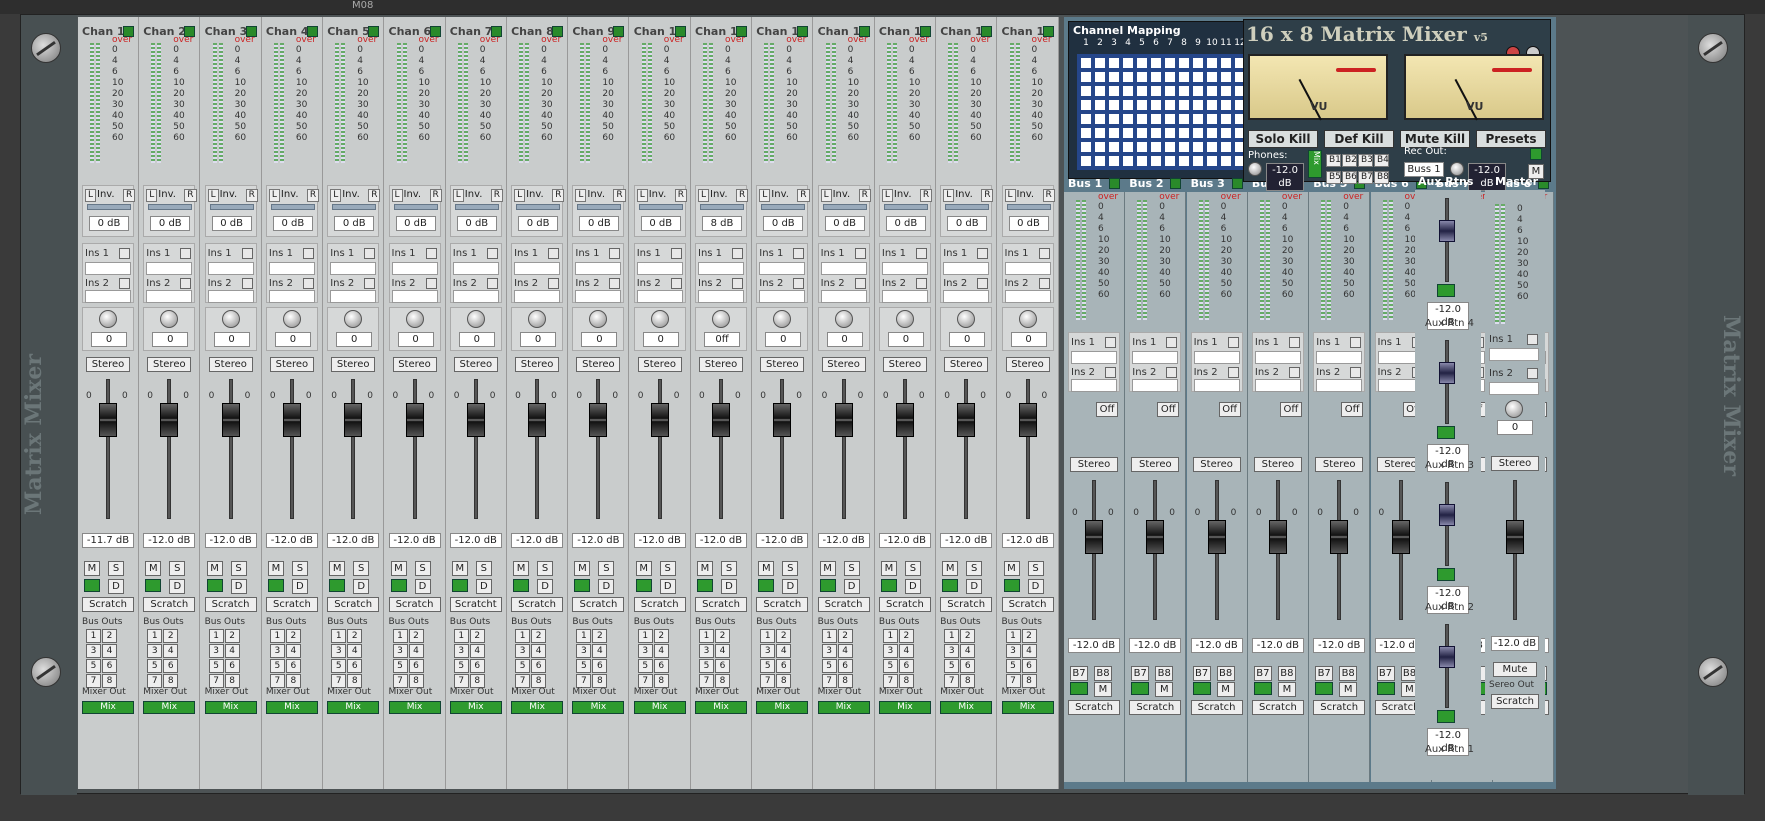  What do you see at coordinates (1349, 177) in the screenshot?
I see `rec-bus-button: B6` at bounding box center [1349, 177].